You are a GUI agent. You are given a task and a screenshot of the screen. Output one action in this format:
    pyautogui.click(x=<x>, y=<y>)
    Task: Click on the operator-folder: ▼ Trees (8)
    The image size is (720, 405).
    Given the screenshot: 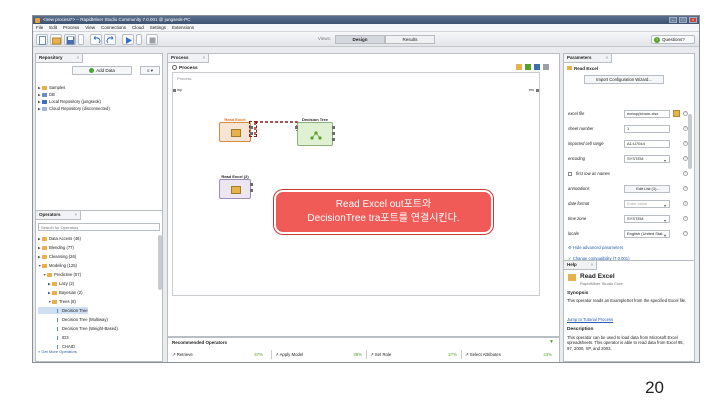 What is the action you would take?
    pyautogui.click(x=57, y=301)
    